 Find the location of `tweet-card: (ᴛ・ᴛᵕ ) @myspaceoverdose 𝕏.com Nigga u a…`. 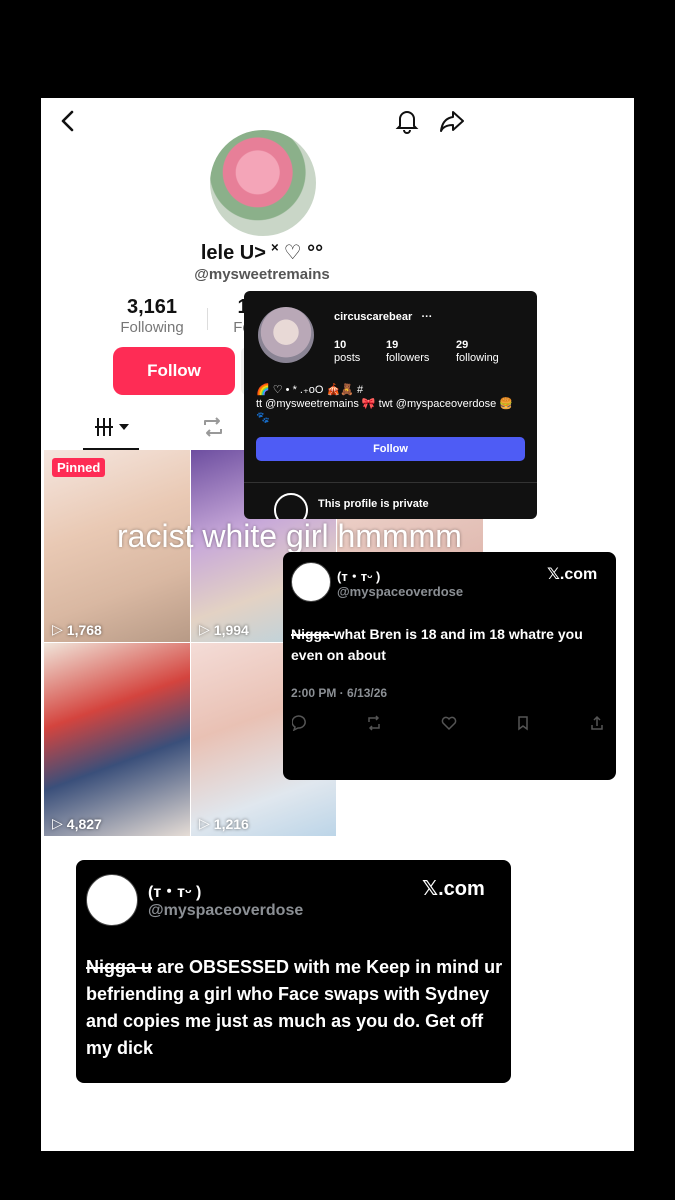

tweet-card: (ᴛ・ᴛᵕ ) @myspaceoverdose 𝕏.com Nigga u a… is located at coordinates (293, 971).